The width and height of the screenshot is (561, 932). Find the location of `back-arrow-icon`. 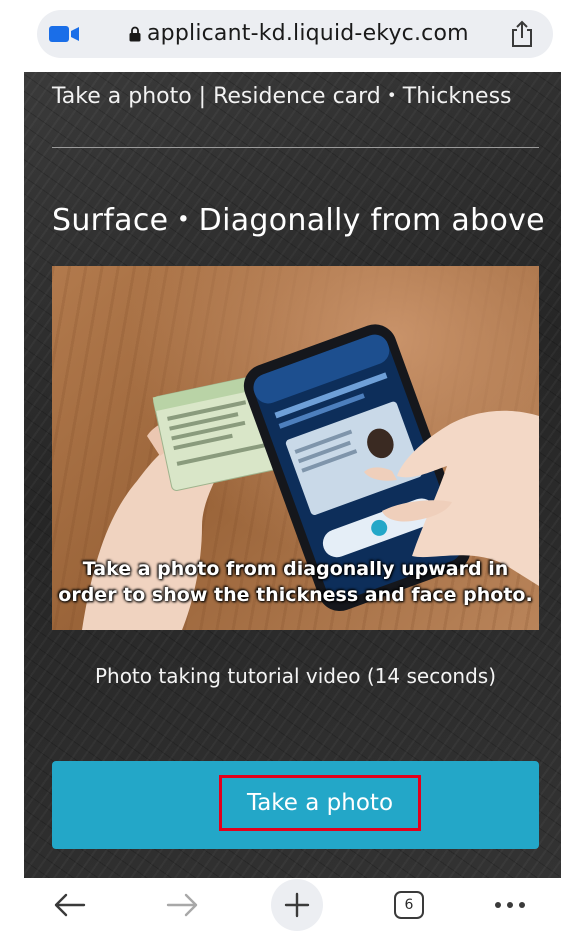

back-arrow-icon is located at coordinates (70, 905).